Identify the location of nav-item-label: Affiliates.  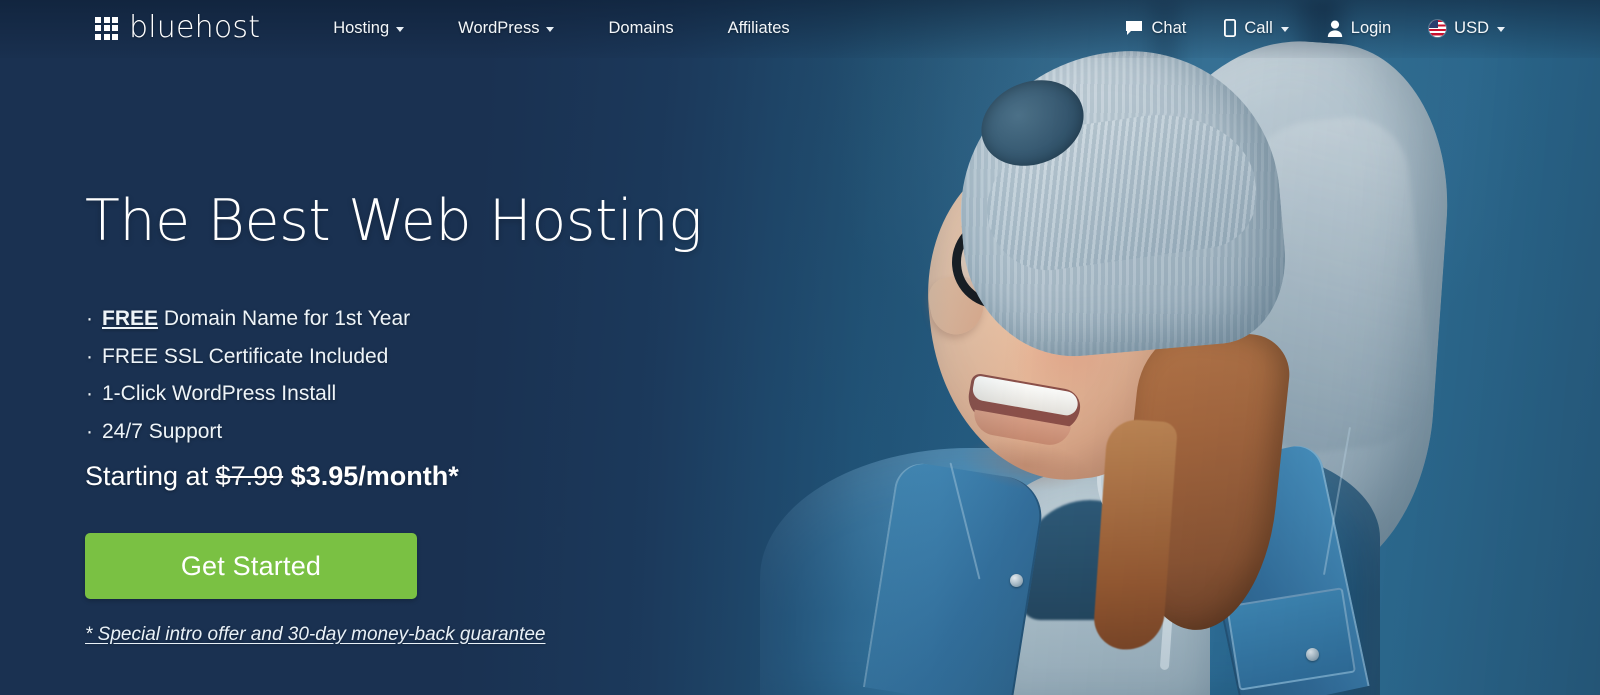
(758, 27).